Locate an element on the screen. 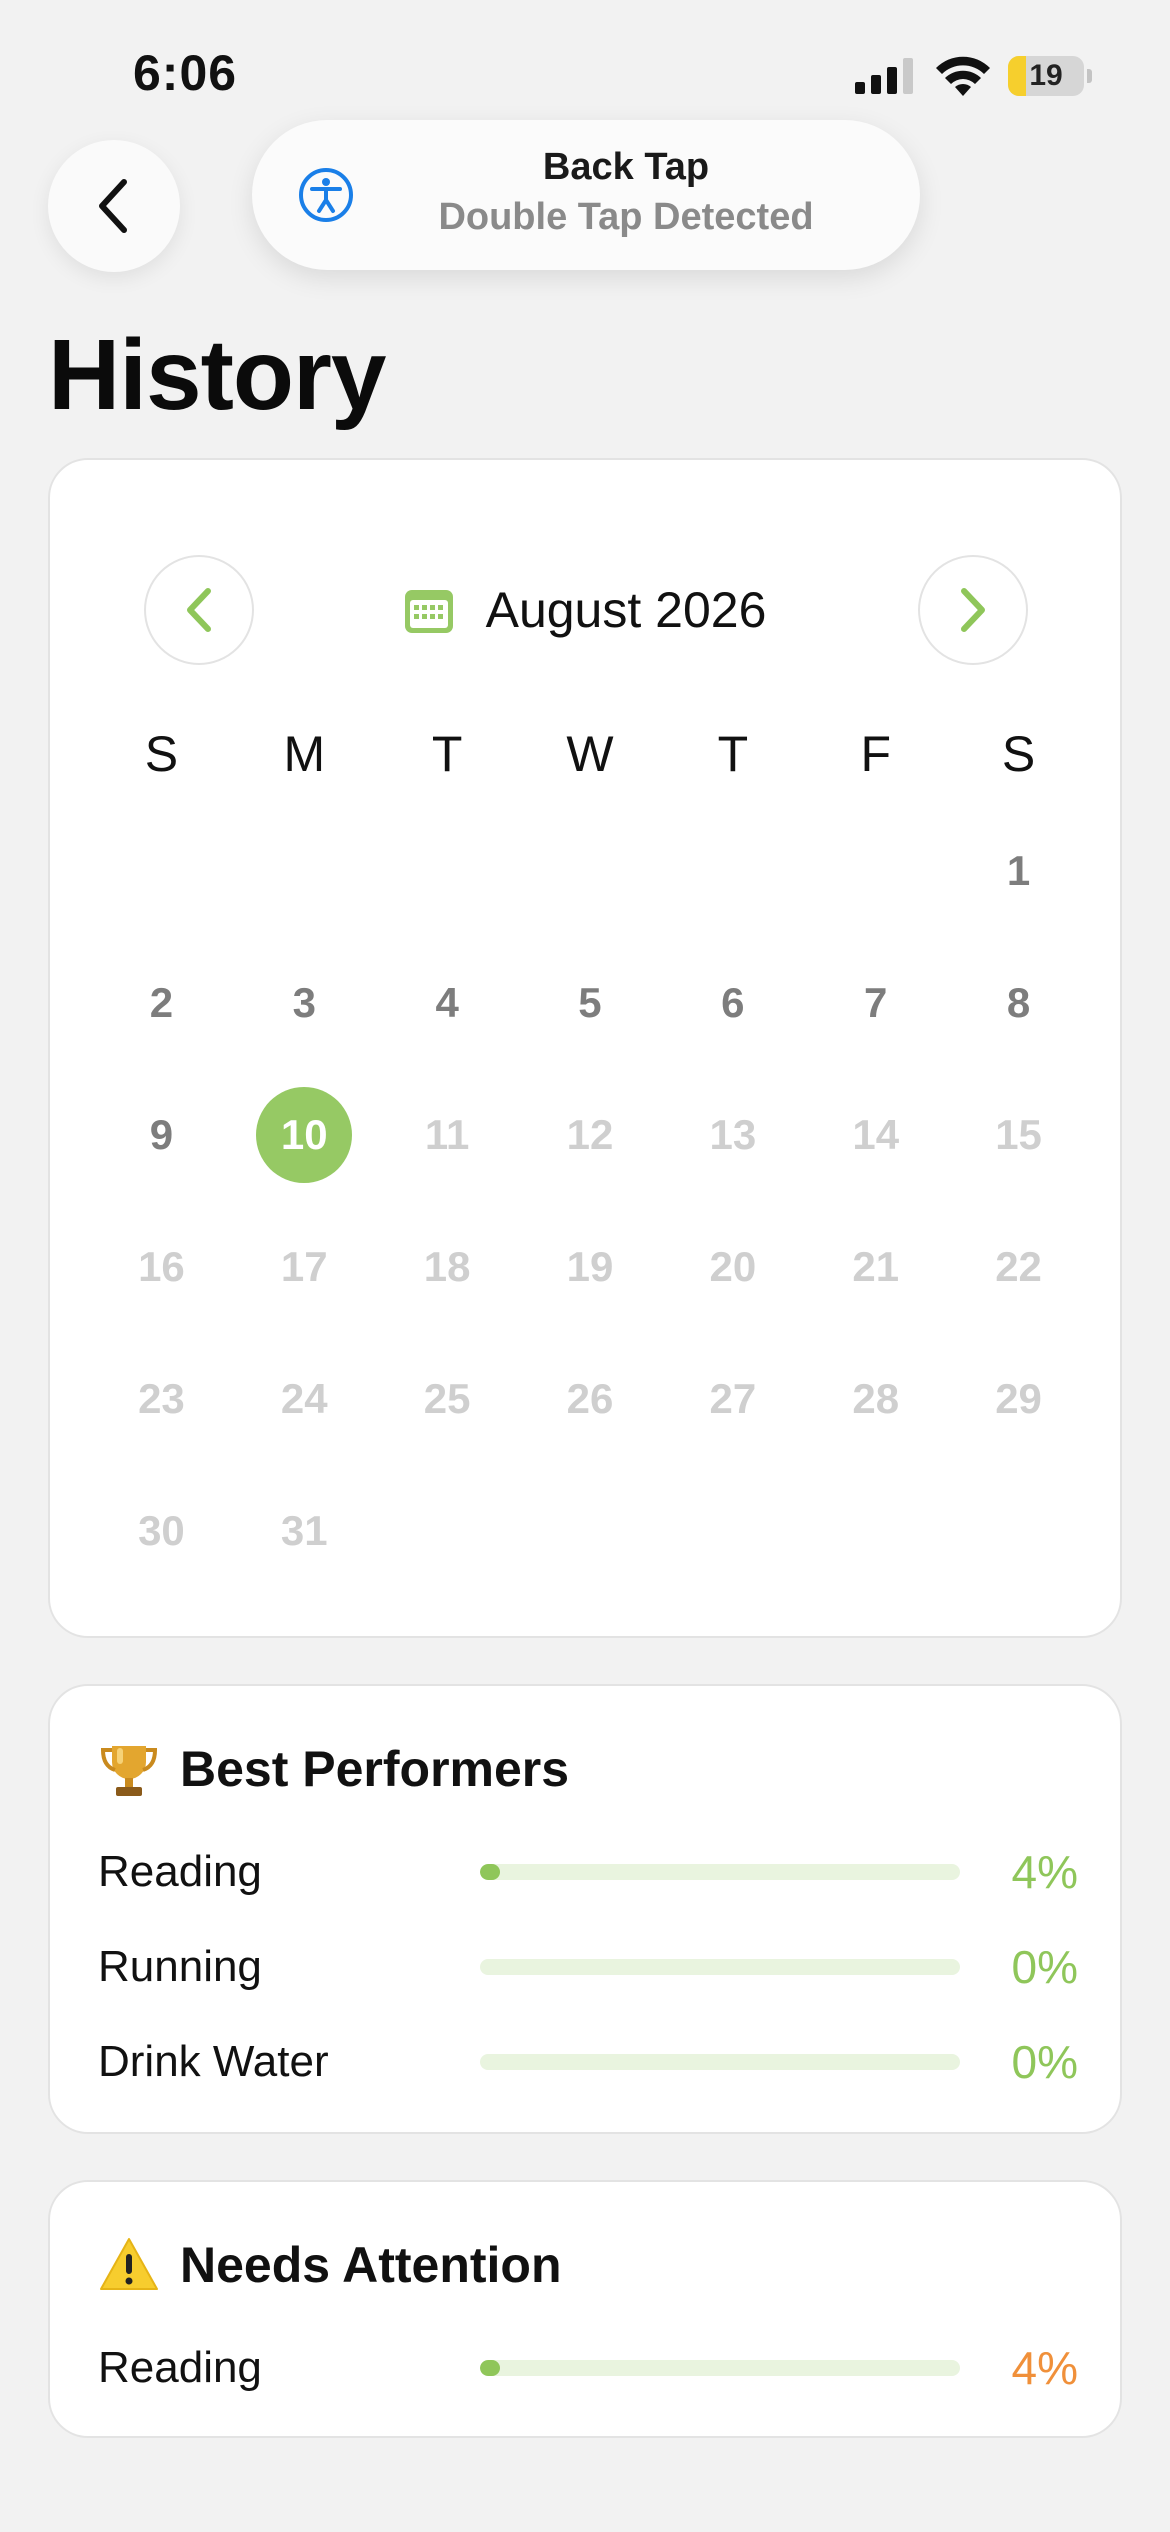 This screenshot has width=1170, height=2532. banner-subtitle: Double Tap Detected is located at coordinates (626, 217).